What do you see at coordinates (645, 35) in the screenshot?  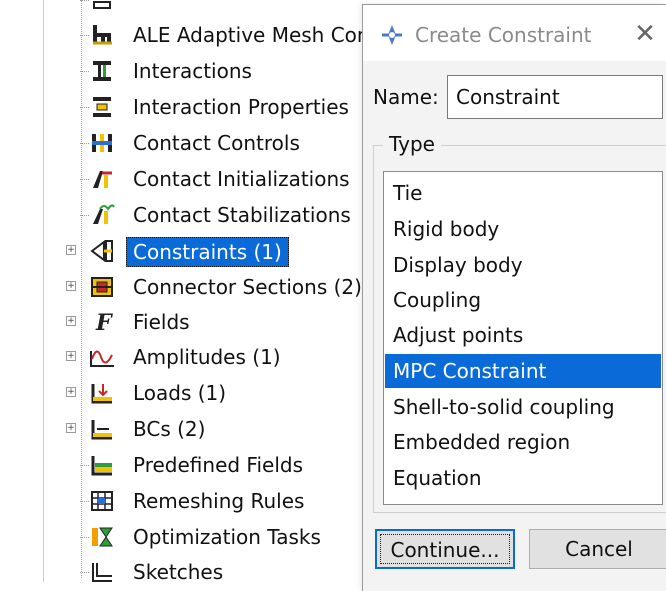 I see `close-icon: ✕` at bounding box center [645, 35].